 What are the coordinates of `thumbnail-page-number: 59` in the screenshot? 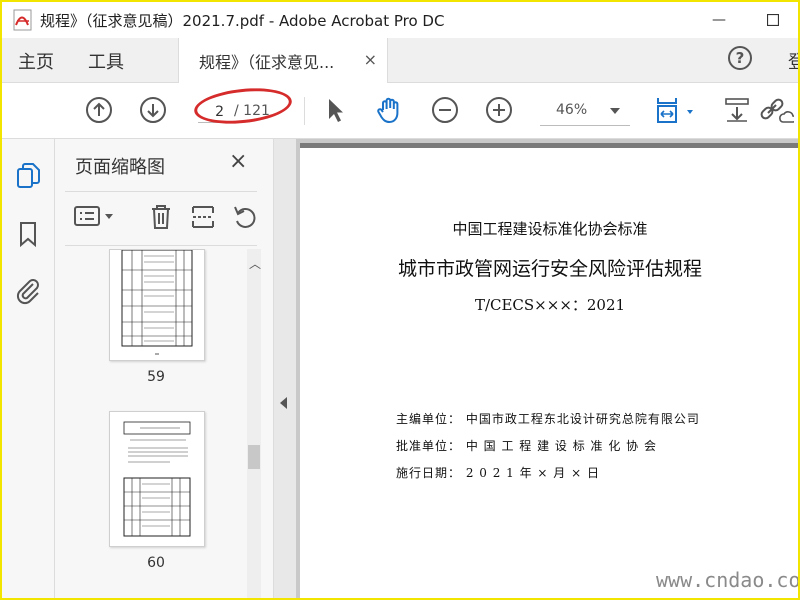 It's located at (156, 377).